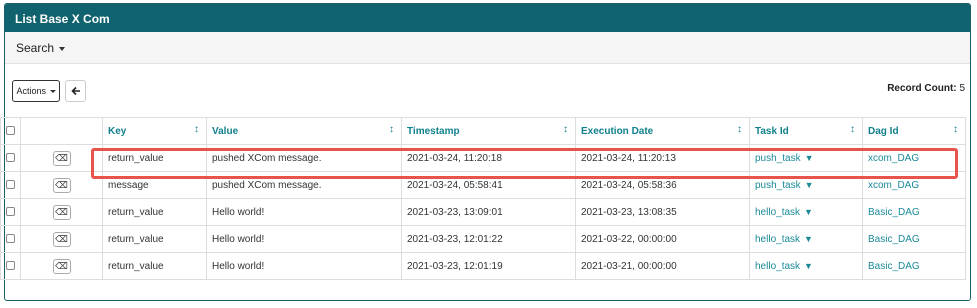  I want to click on column-header-timestamp: Timestamp ↕, so click(488, 131).